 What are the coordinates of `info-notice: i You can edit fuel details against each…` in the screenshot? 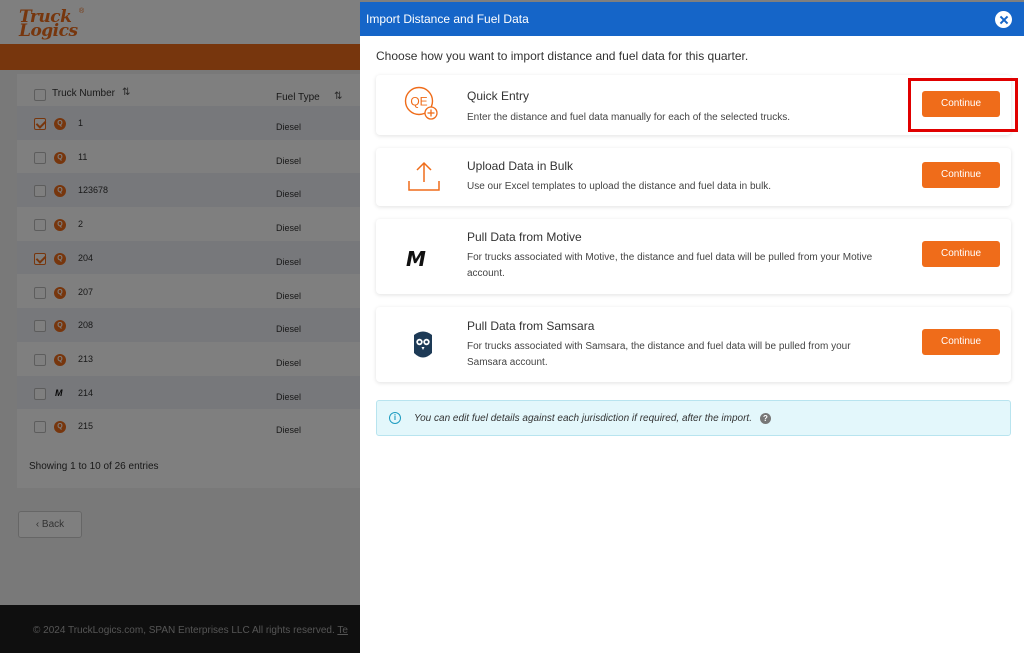 It's located at (693, 418).